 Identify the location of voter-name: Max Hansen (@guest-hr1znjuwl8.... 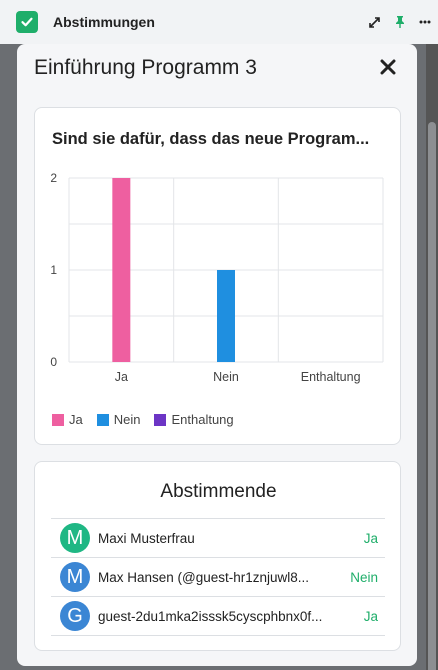
(204, 577).